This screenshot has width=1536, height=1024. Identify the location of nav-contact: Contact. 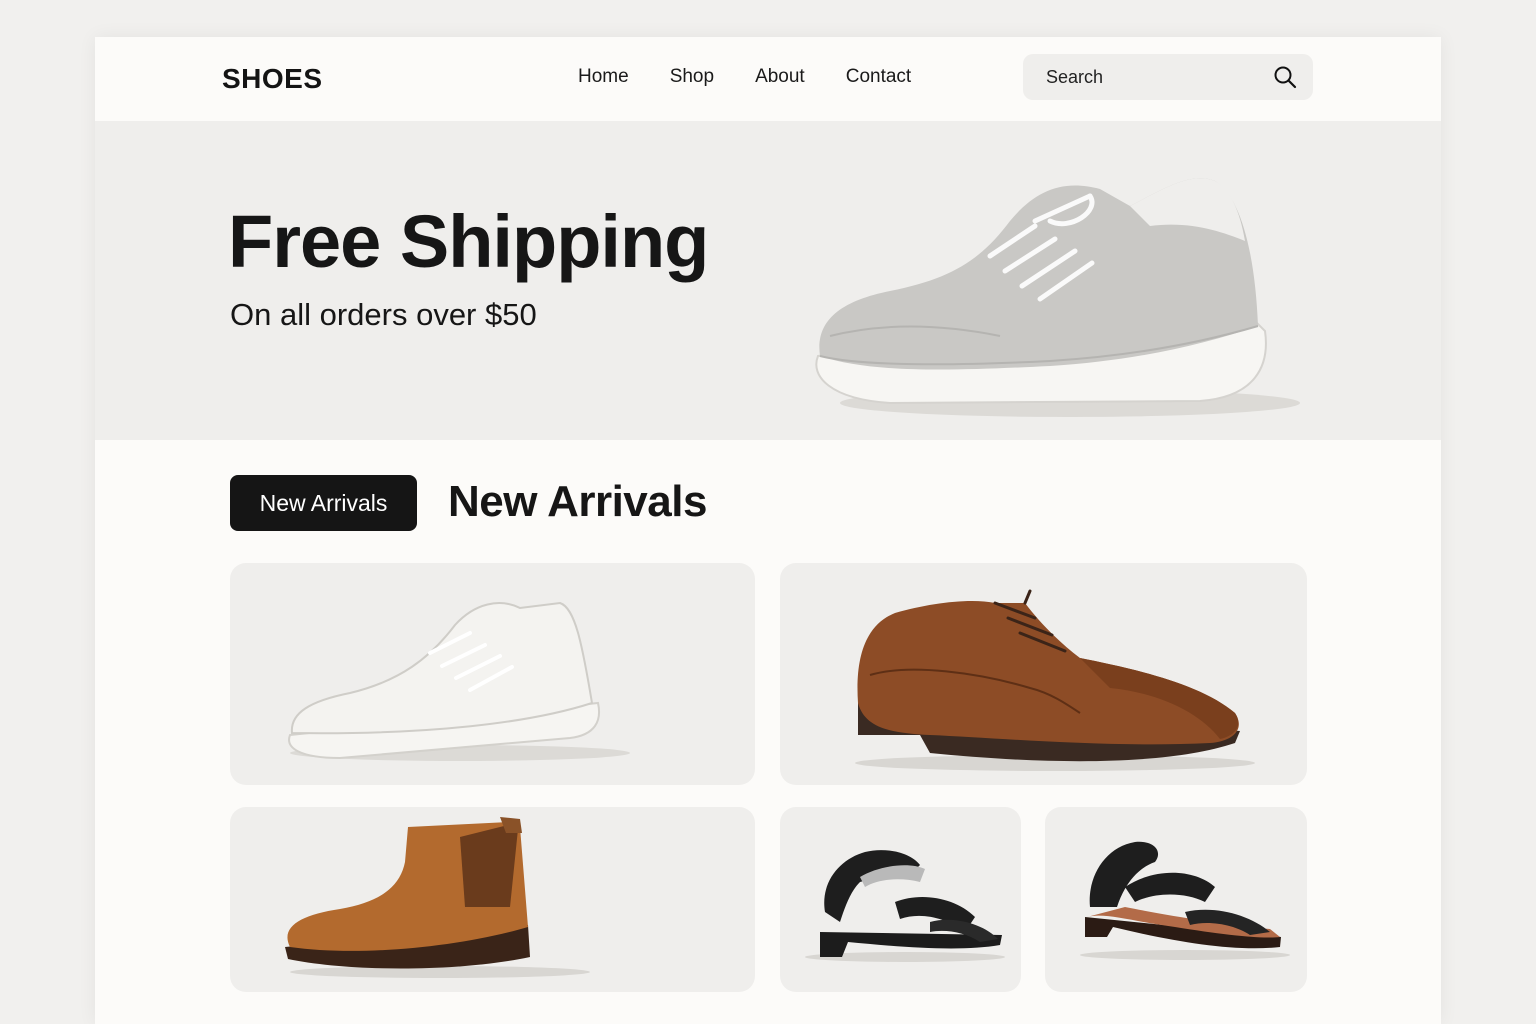
(878, 77).